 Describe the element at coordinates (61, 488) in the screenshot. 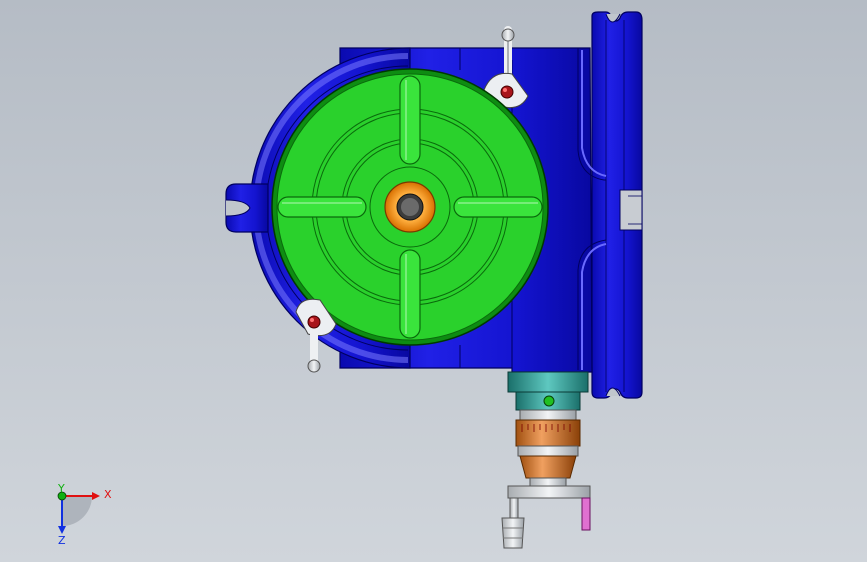

I see `y-axis-label: Y` at that location.